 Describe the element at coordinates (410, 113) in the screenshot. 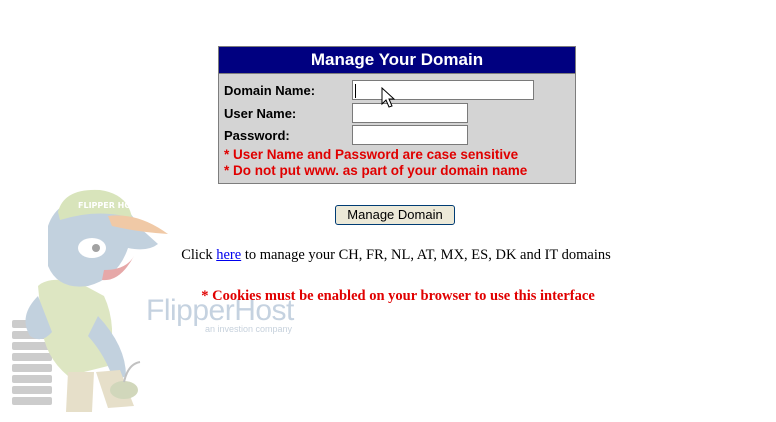

I see `user-name-input` at that location.